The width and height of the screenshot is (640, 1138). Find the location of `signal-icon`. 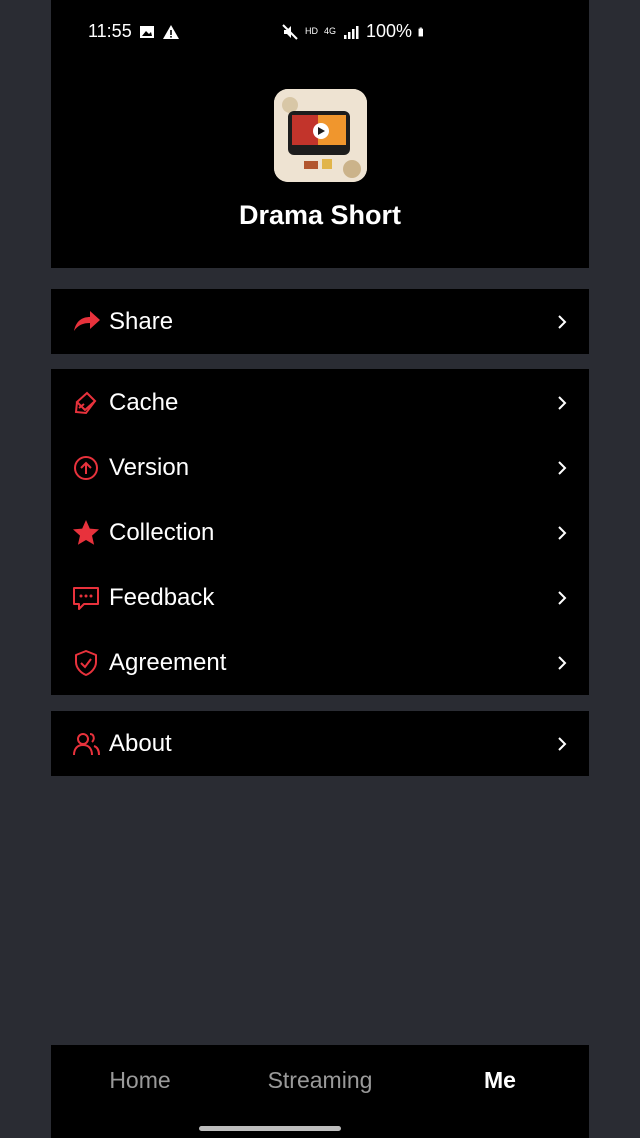

signal-icon is located at coordinates (351, 32).